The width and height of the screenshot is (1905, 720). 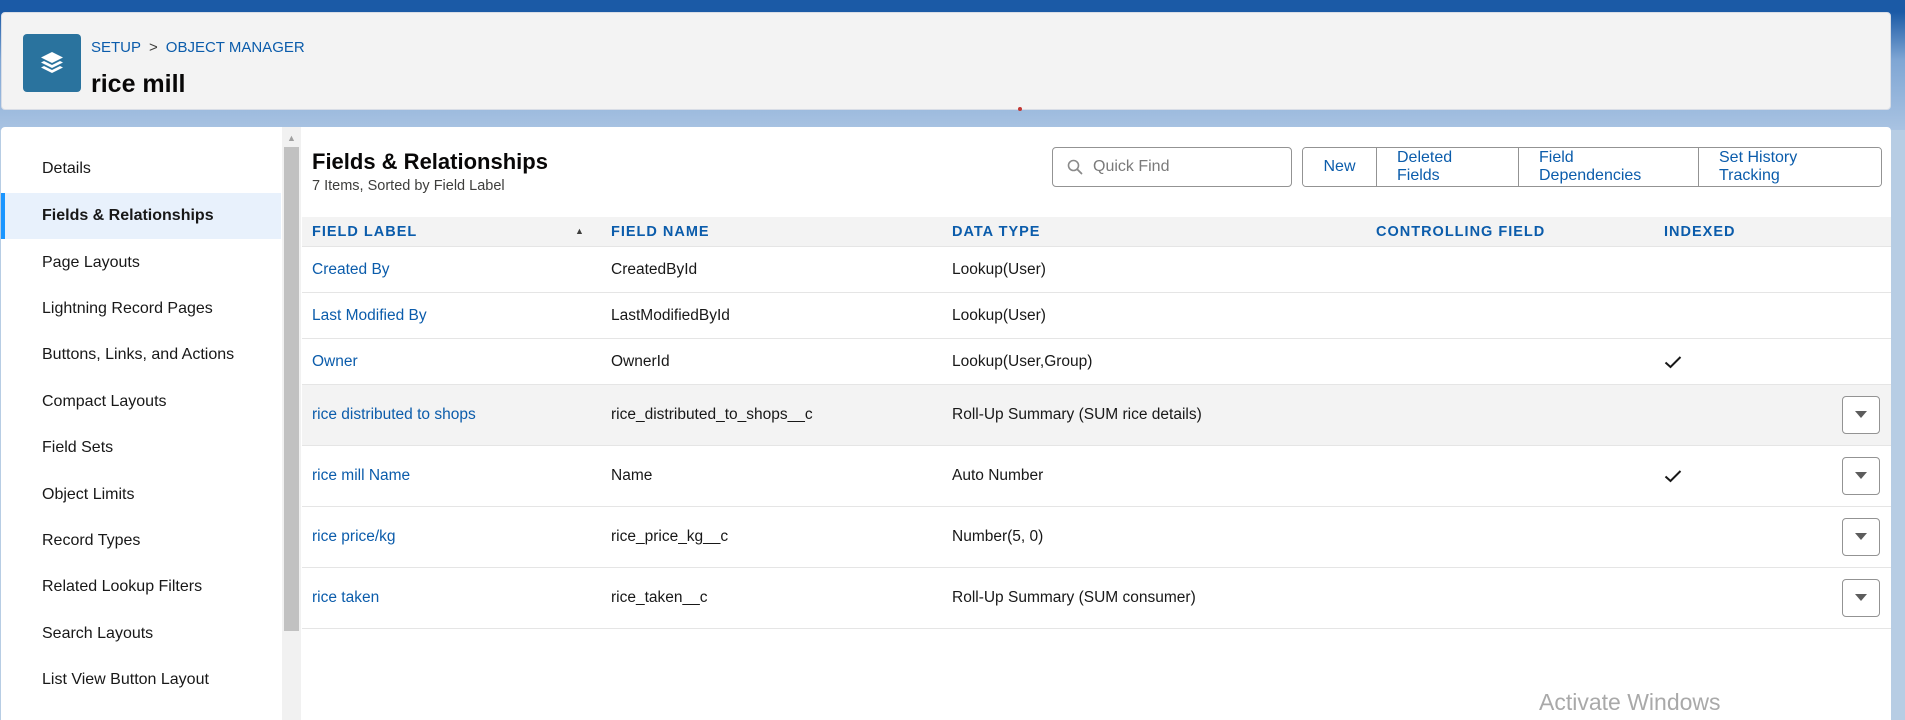 What do you see at coordinates (141, 587) in the screenshot?
I see `nav-item-related-lookup-filters: Related Lookup Filters` at bounding box center [141, 587].